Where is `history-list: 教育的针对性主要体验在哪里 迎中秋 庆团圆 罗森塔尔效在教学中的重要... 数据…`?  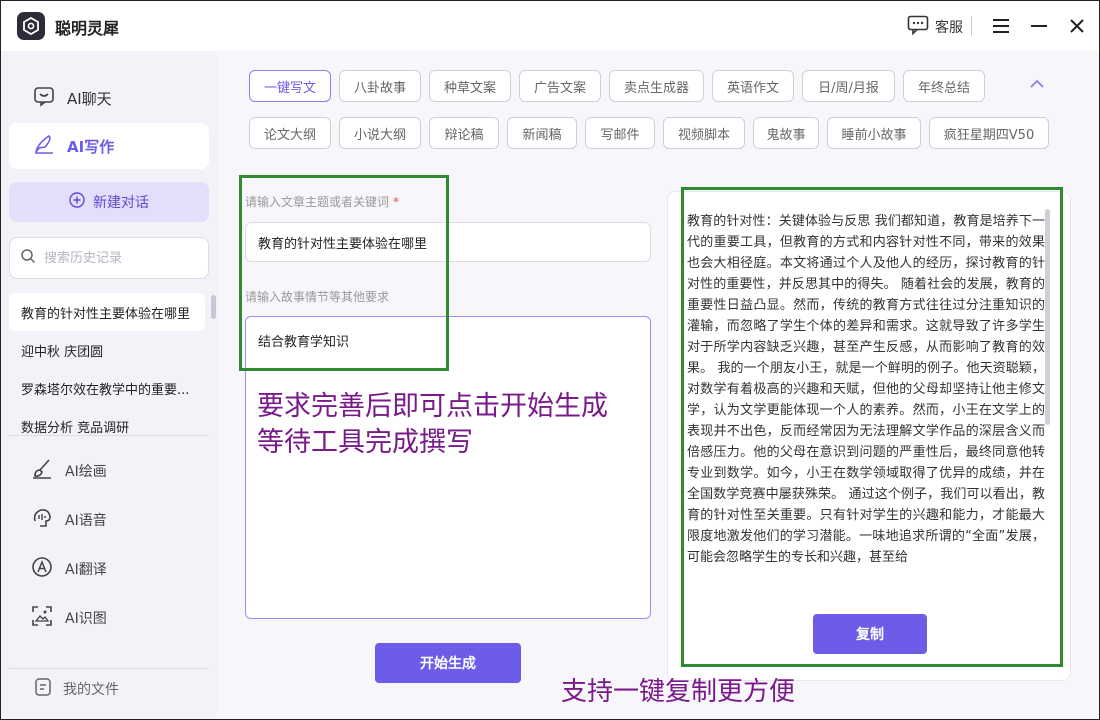
history-list: 教育的针对性主要体验在哪里 迎中秋 庆团圆 罗森塔尔效在教学中的重要... 数据… is located at coordinates (107, 369).